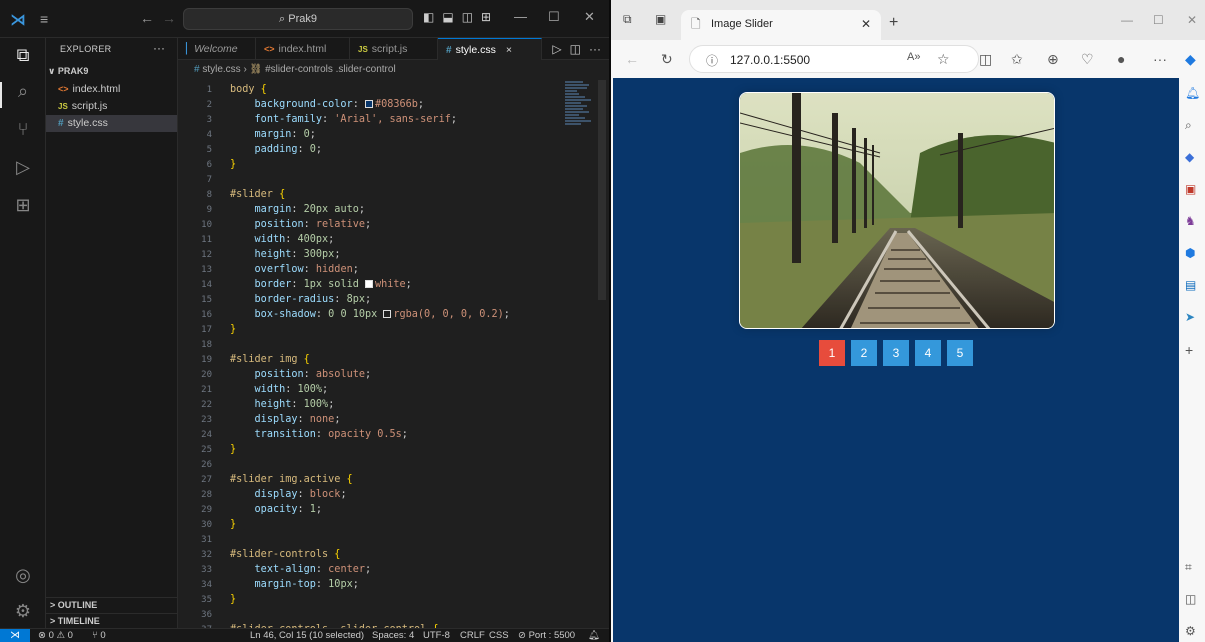 The image size is (1205, 642). What do you see at coordinates (781, 25) in the screenshot?
I see `browser-tab-image-slider: 🗋︎ Image Slider ✕` at bounding box center [781, 25].